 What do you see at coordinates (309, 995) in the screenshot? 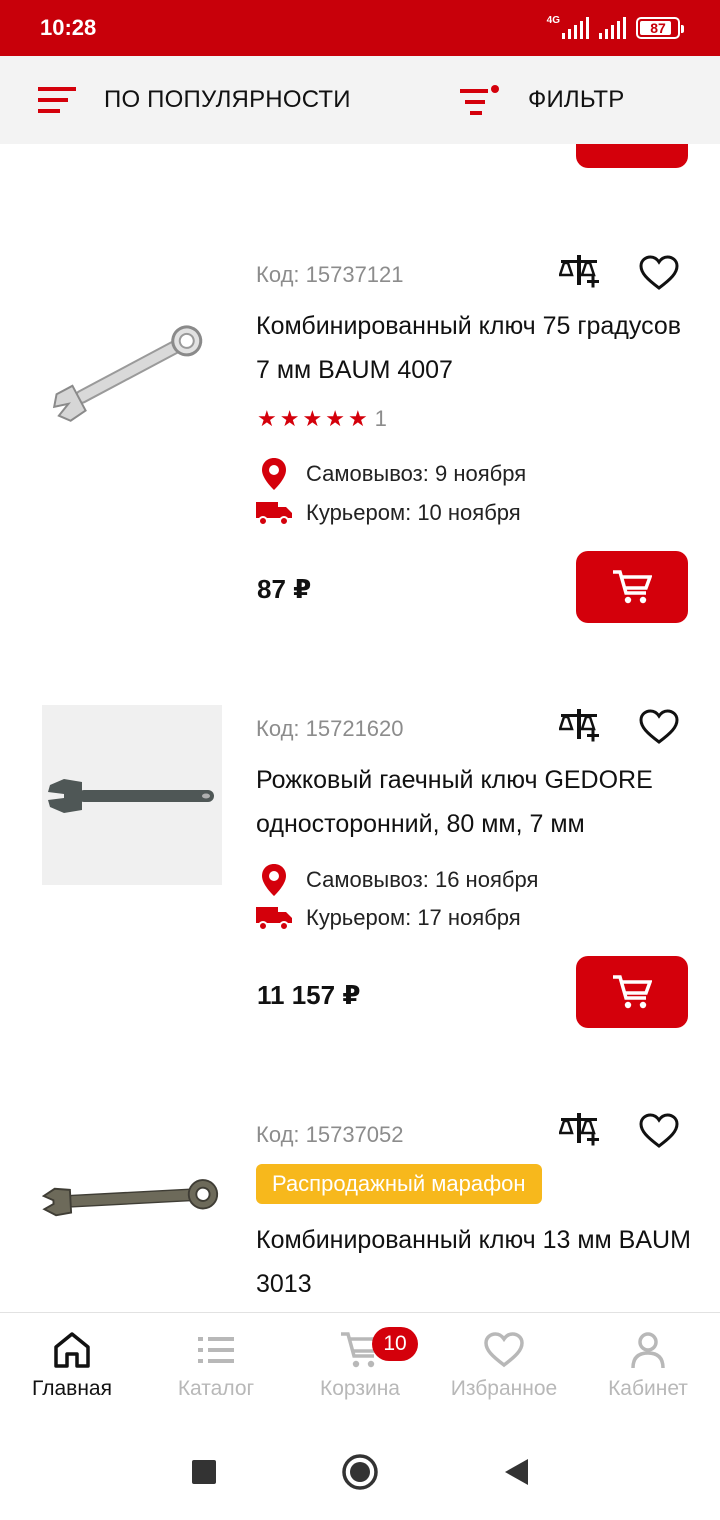
I see `product-price: 11 157 ₽` at bounding box center [309, 995].